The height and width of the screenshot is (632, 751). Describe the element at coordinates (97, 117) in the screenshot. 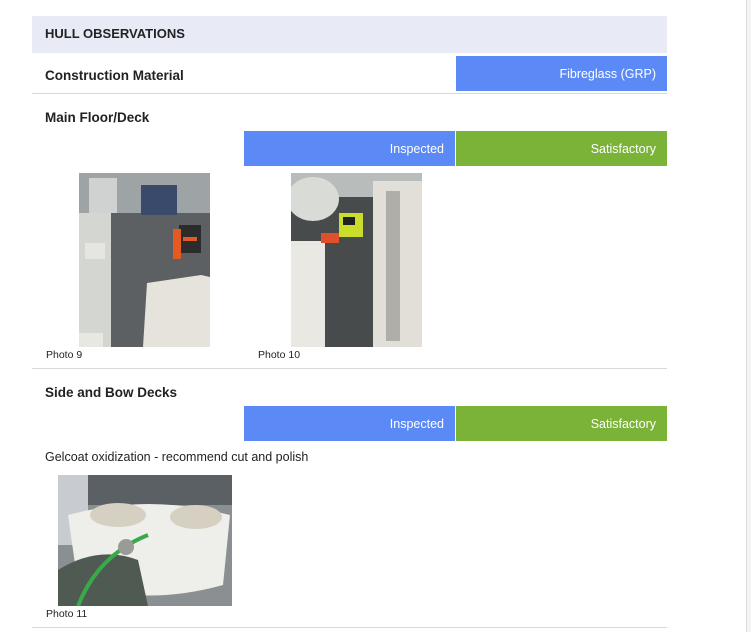

I see `main-floor-label: Main Floor/Deck` at that location.